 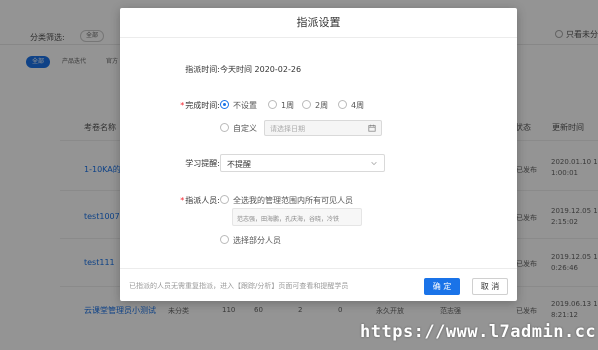 I want to click on finish-2week-radio, so click(x=306, y=104).